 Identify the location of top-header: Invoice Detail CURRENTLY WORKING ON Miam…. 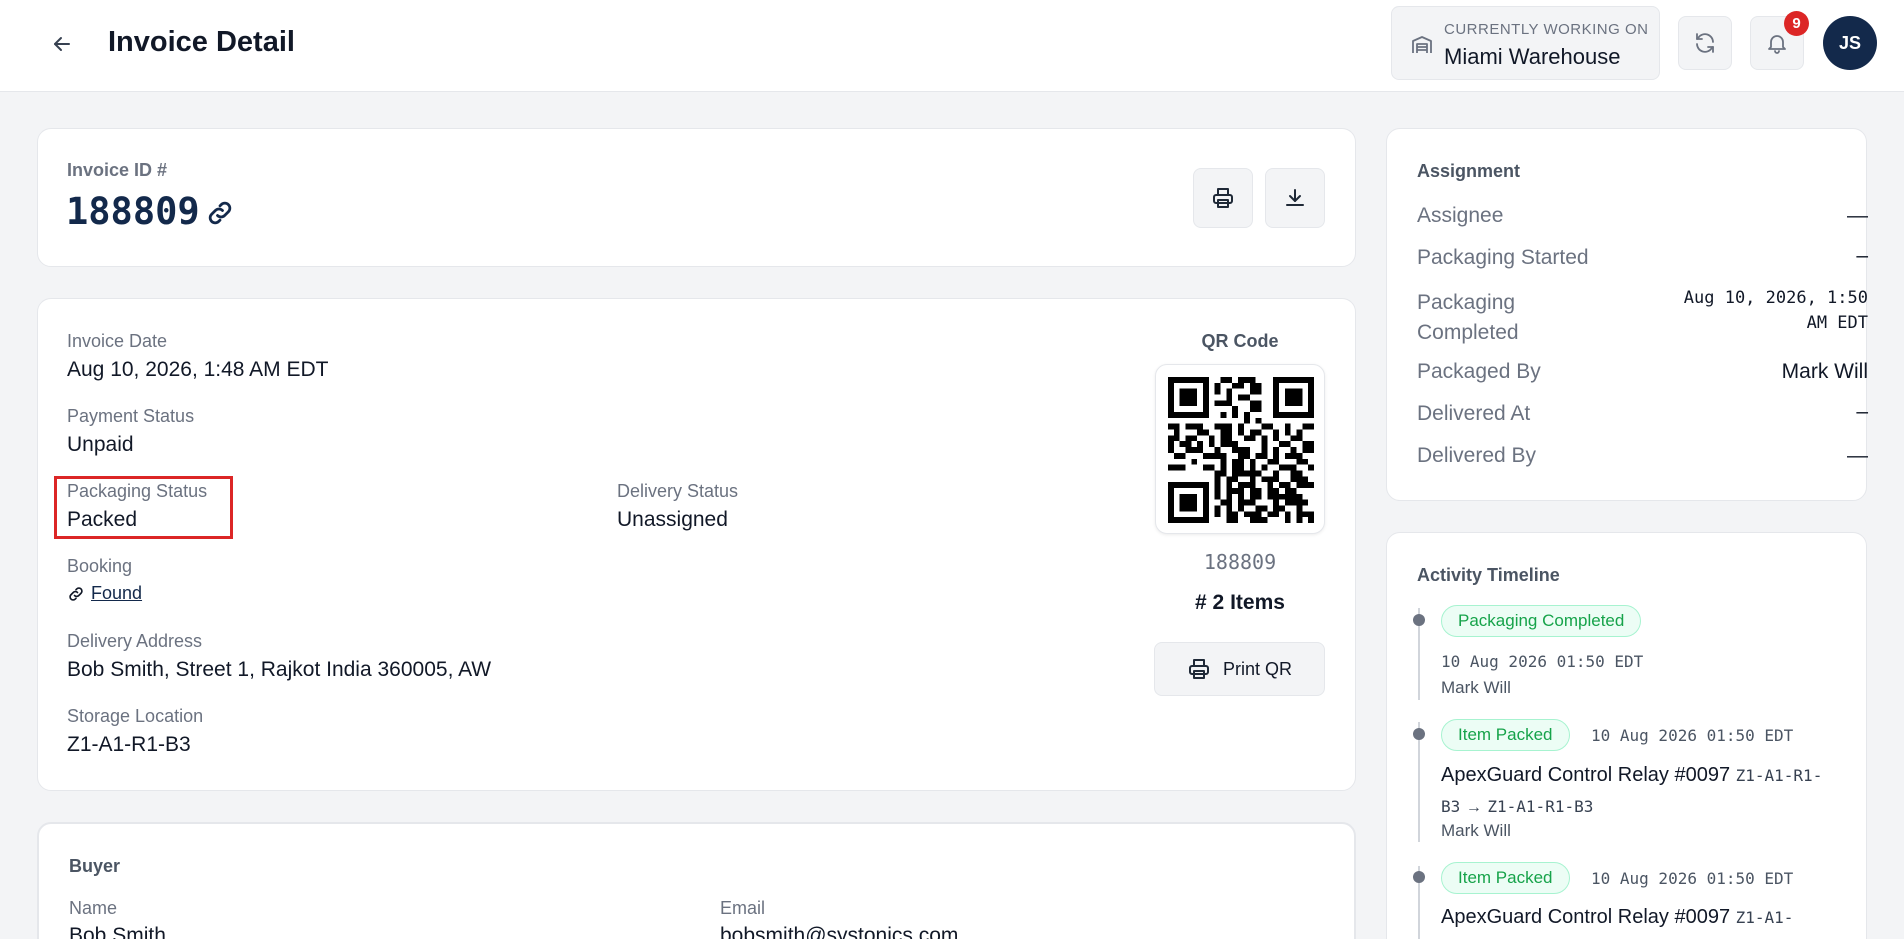
(952, 46).